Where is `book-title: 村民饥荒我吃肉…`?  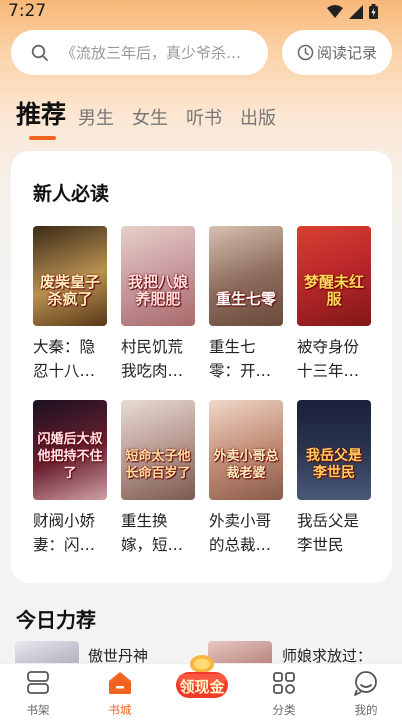
book-title: 村民饥荒我吃肉… is located at coordinates (158, 359).